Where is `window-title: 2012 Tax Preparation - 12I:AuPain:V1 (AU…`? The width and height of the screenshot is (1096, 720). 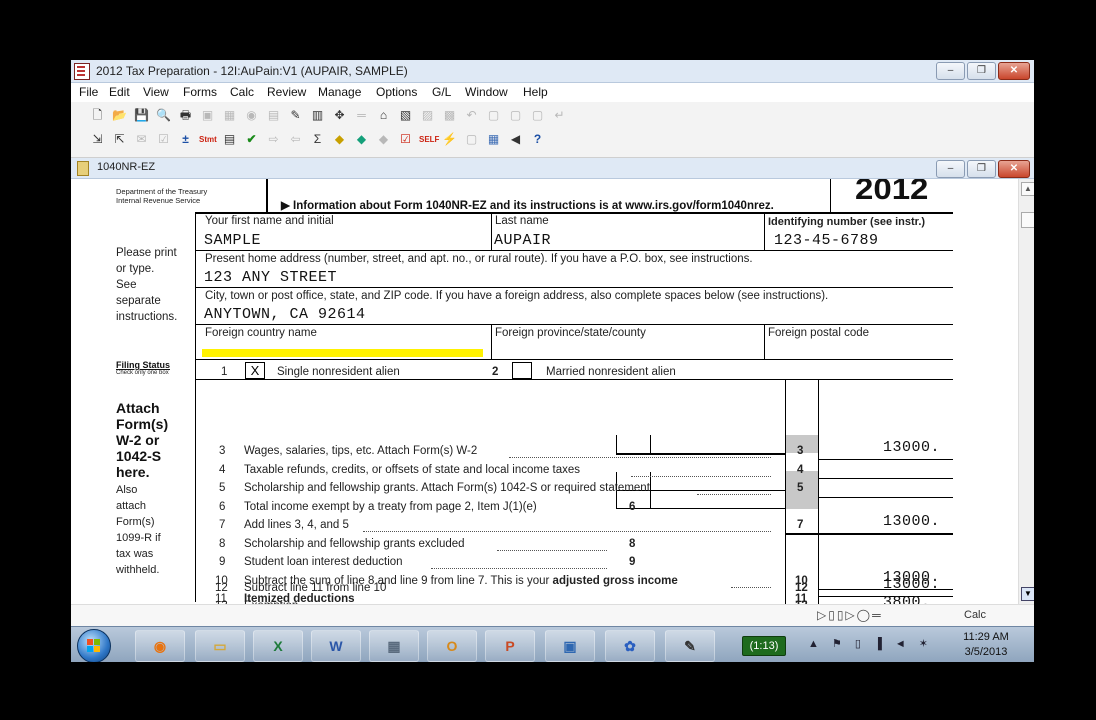 window-title: 2012 Tax Preparation - 12I:AuPain:V1 (AU… is located at coordinates (252, 71).